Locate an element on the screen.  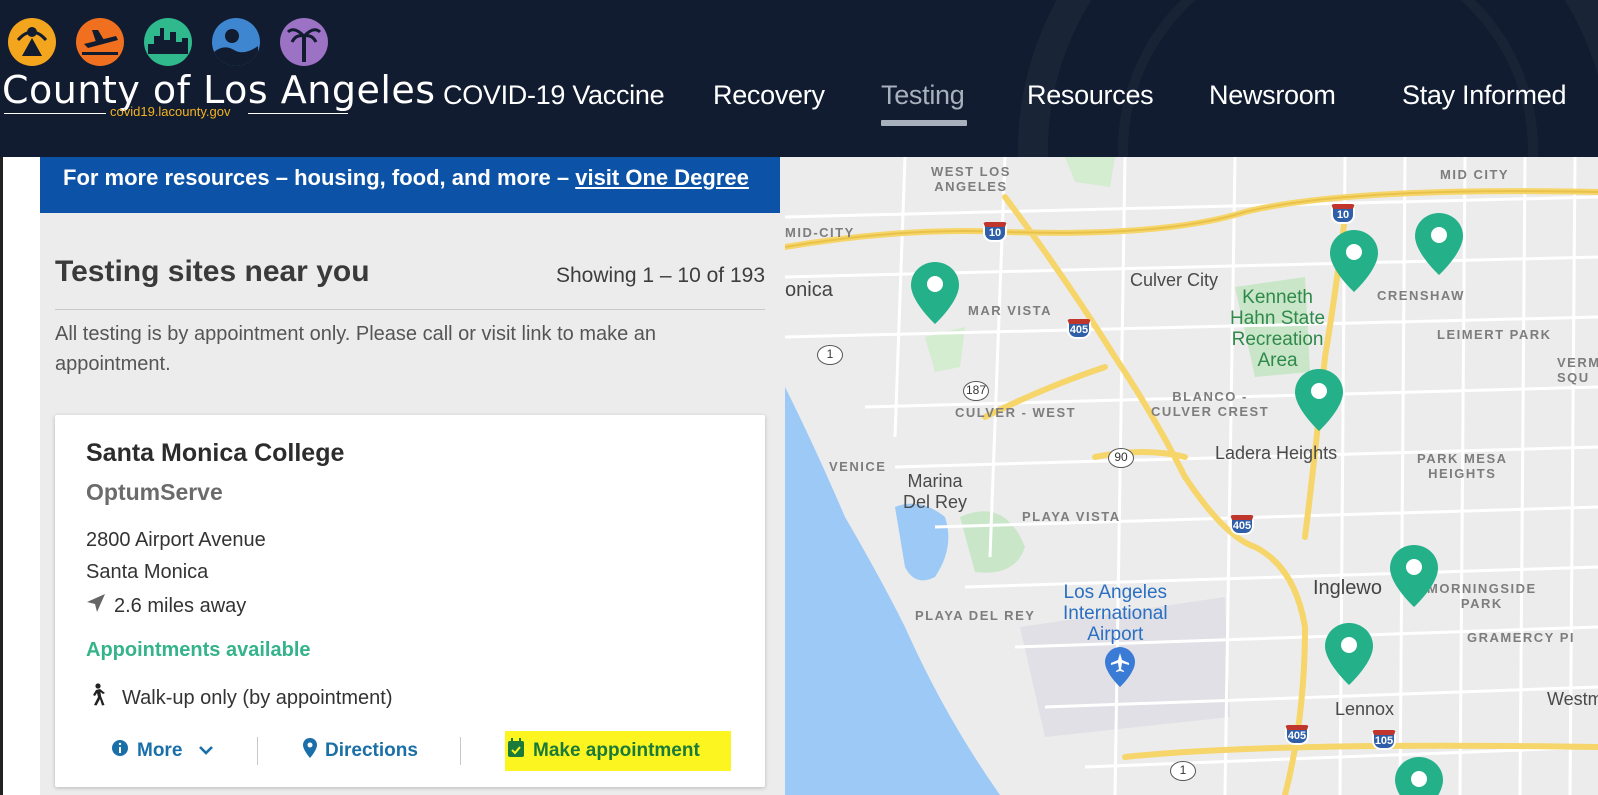
nav-resources: Resources is located at coordinates (1090, 95).